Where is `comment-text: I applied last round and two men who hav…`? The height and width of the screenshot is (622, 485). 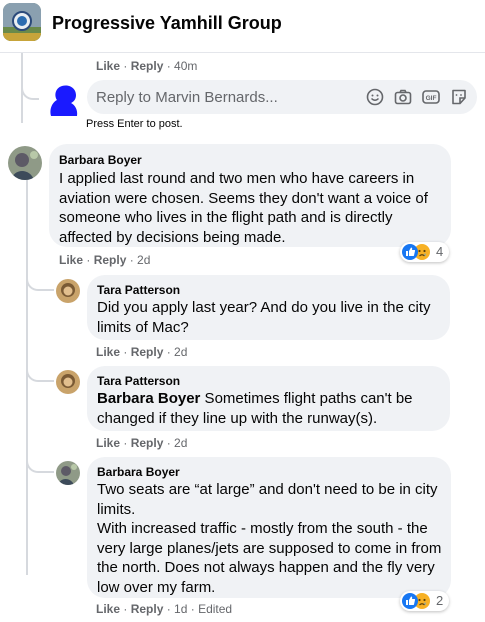
comment-text: I applied last round and two men who hav… is located at coordinates (243, 208).